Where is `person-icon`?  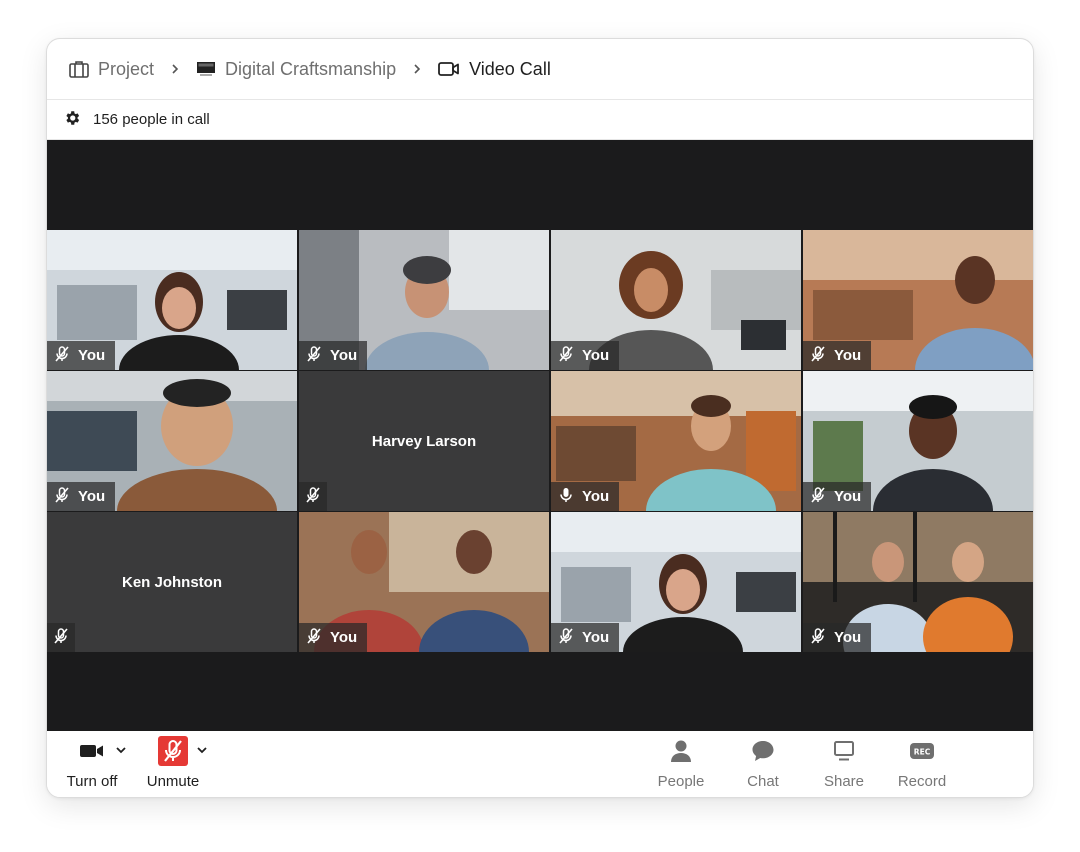 person-icon is located at coordinates (681, 751).